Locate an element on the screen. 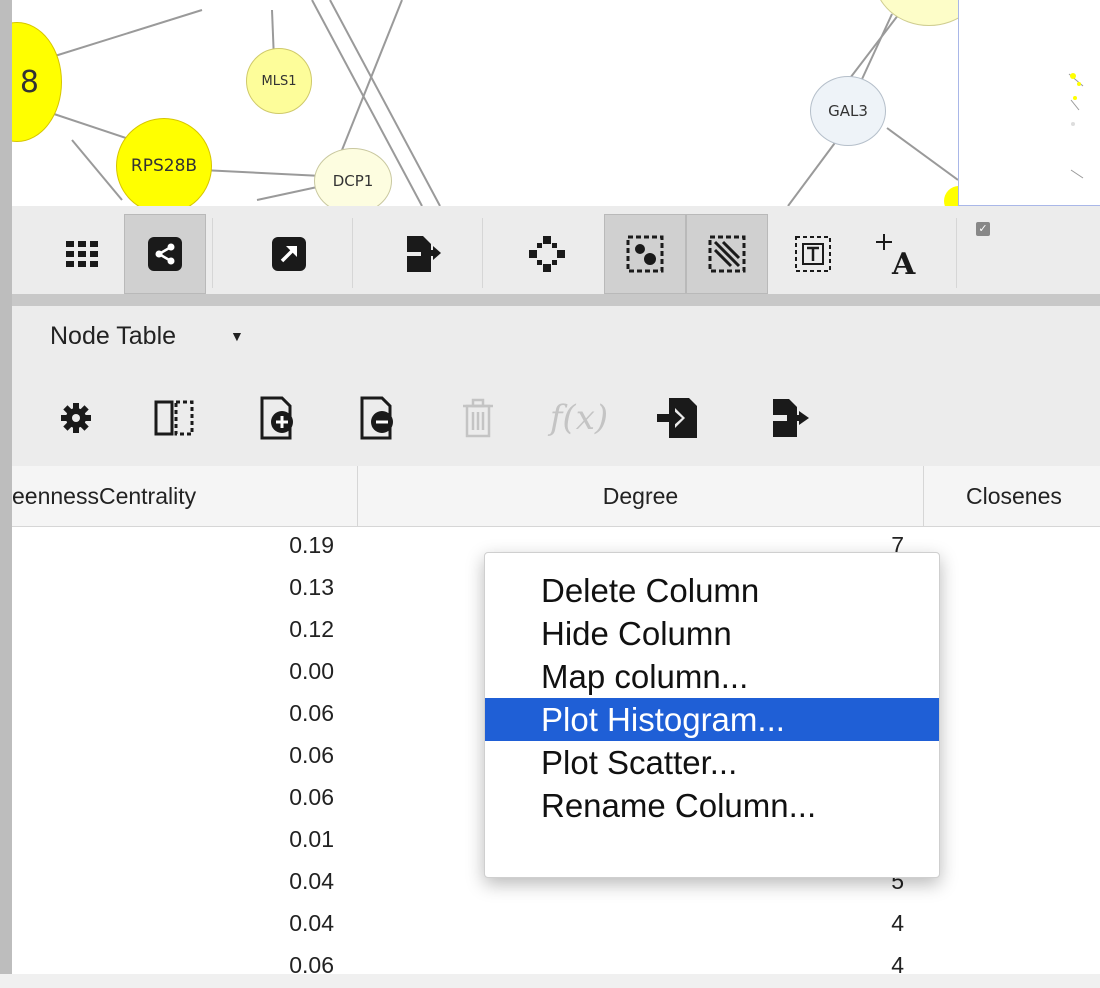 This screenshot has height=988, width=1100. network-toolbar: A is located at coordinates (556, 250).